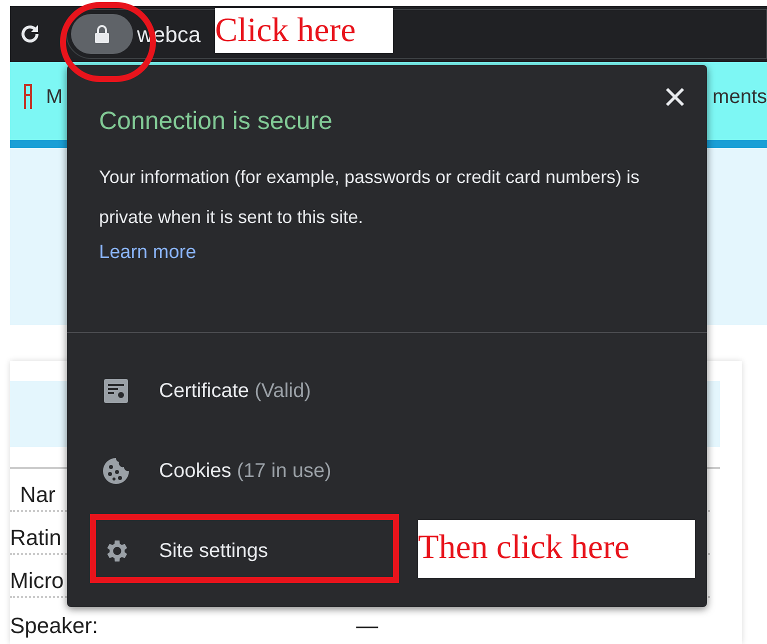 This screenshot has height=644, width=767. What do you see at coordinates (36, 538) in the screenshot?
I see `row-label: Ratin` at bounding box center [36, 538].